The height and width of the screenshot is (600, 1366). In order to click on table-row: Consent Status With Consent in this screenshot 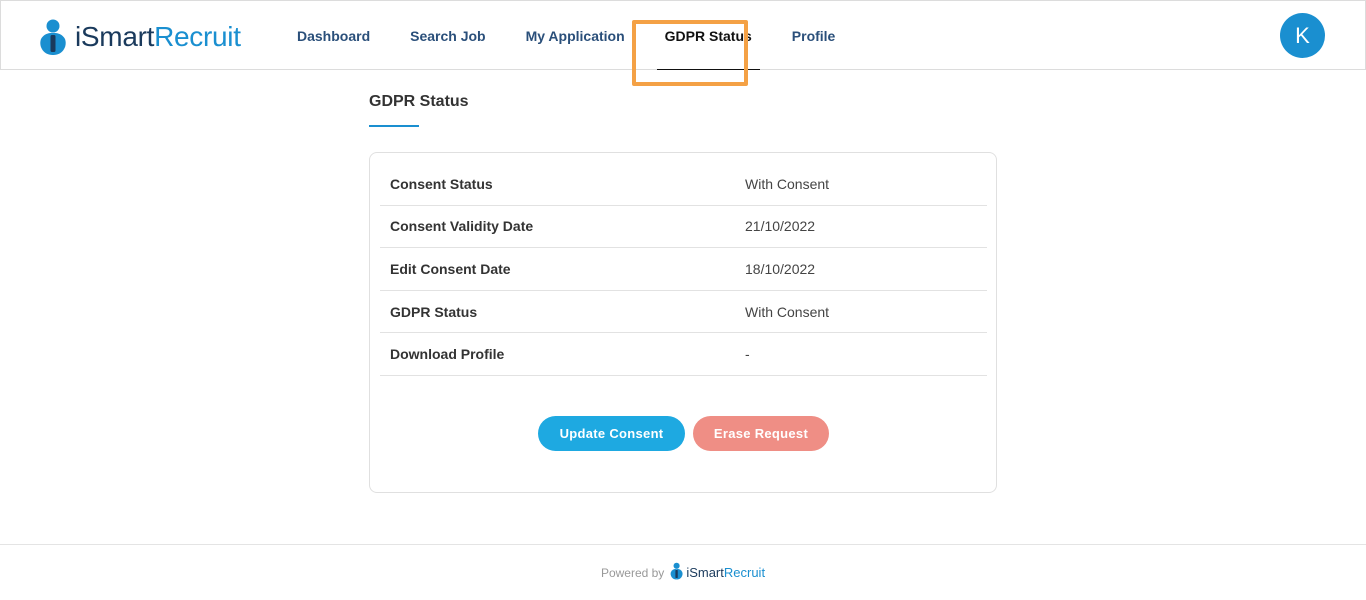, I will do `click(683, 184)`.